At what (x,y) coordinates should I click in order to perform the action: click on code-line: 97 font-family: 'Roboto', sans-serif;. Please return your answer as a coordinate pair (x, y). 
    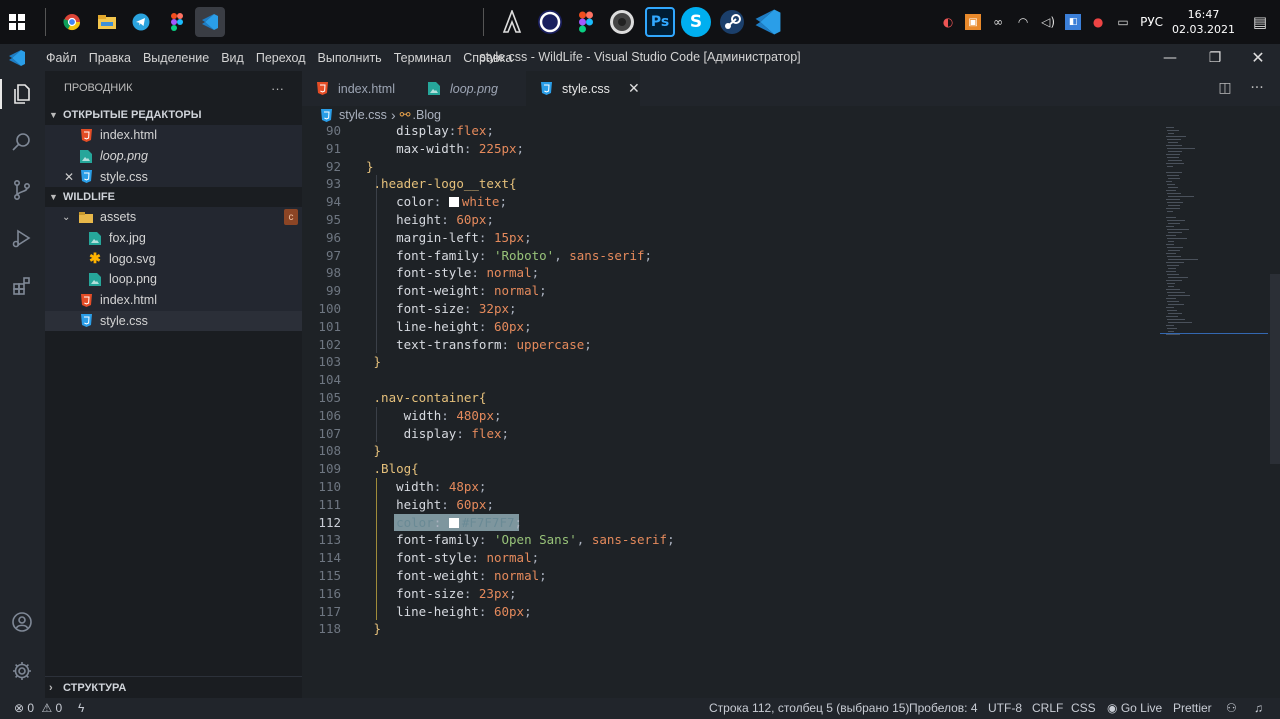
    Looking at the image, I should click on (731, 256).